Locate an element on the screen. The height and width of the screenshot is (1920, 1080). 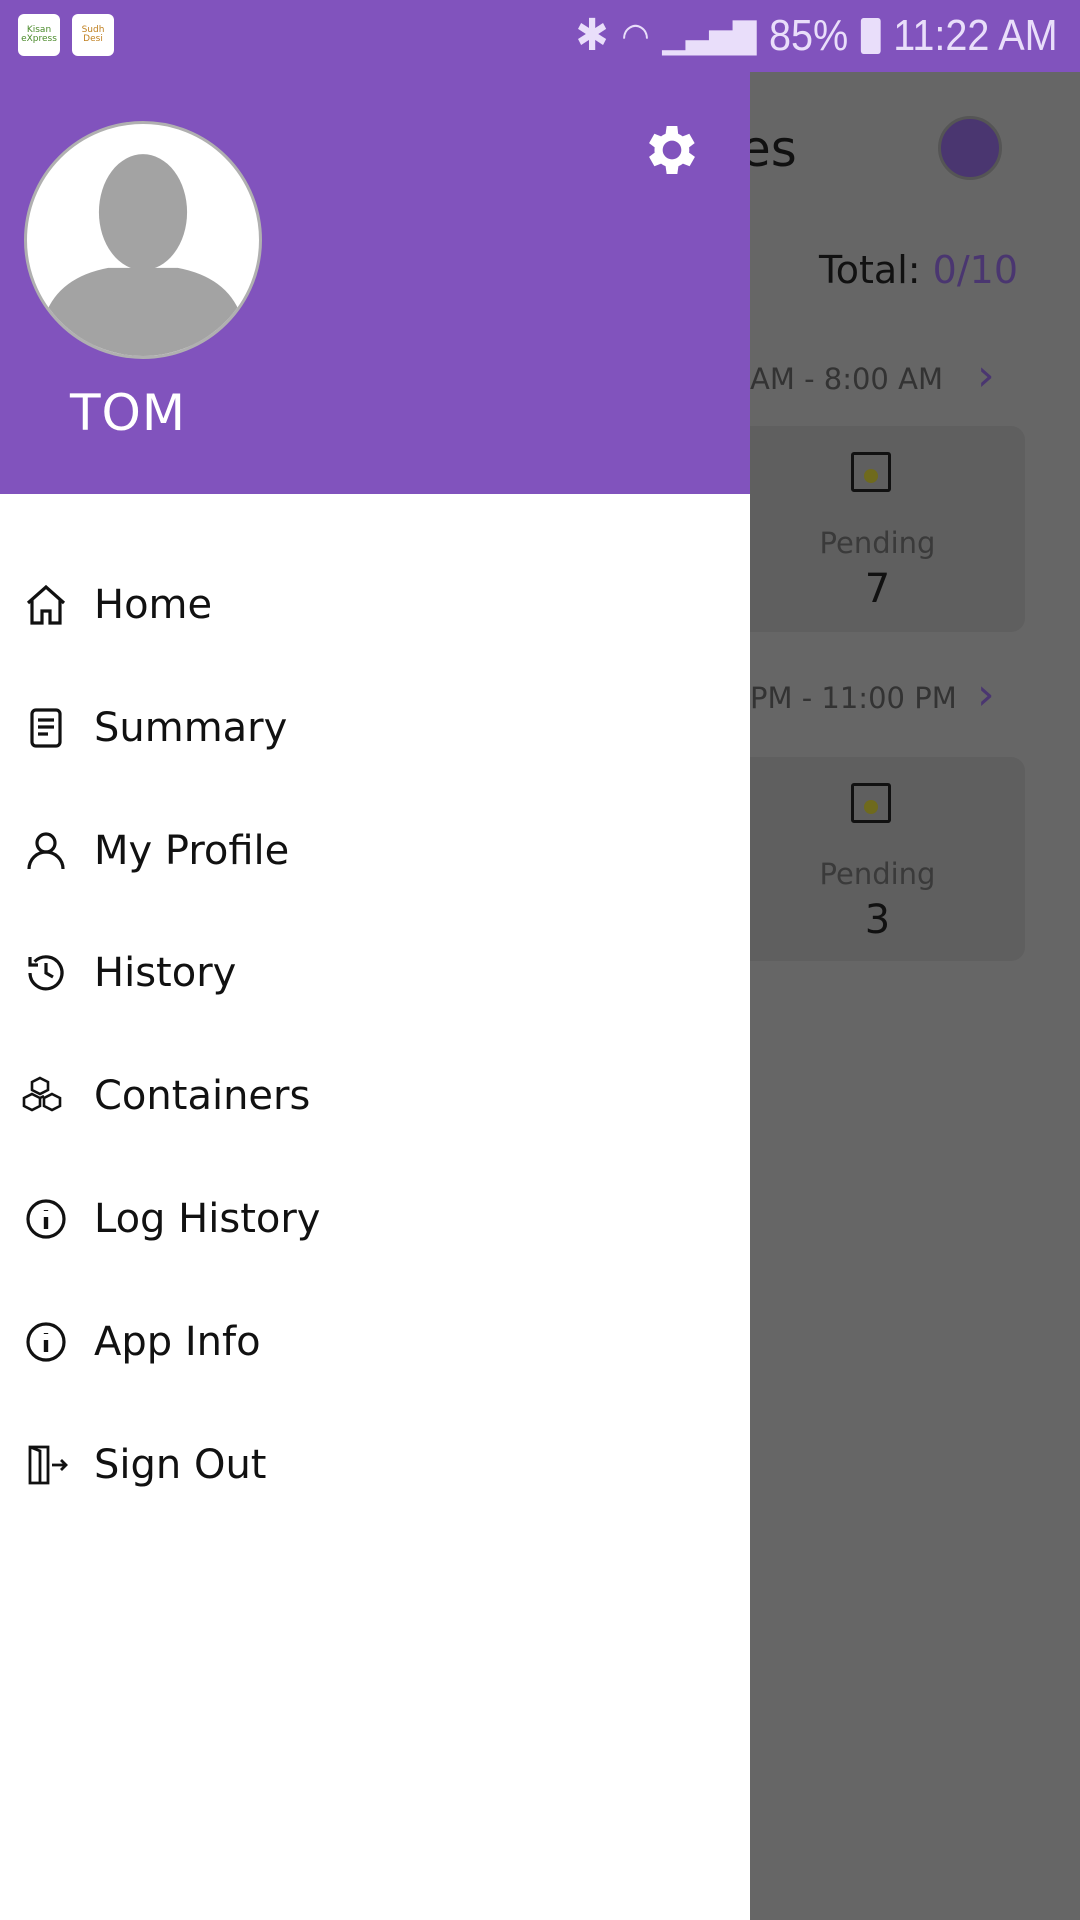
person-icon is located at coordinates (46, 851).